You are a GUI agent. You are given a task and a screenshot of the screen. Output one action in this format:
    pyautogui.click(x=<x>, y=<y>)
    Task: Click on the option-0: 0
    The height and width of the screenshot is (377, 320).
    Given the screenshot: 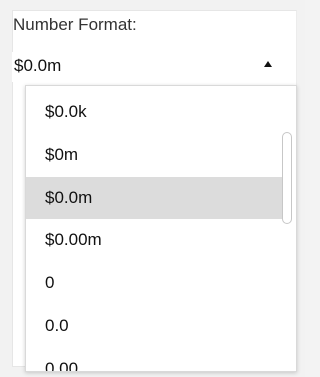 What is the action you would take?
    pyautogui.click(x=155, y=283)
    